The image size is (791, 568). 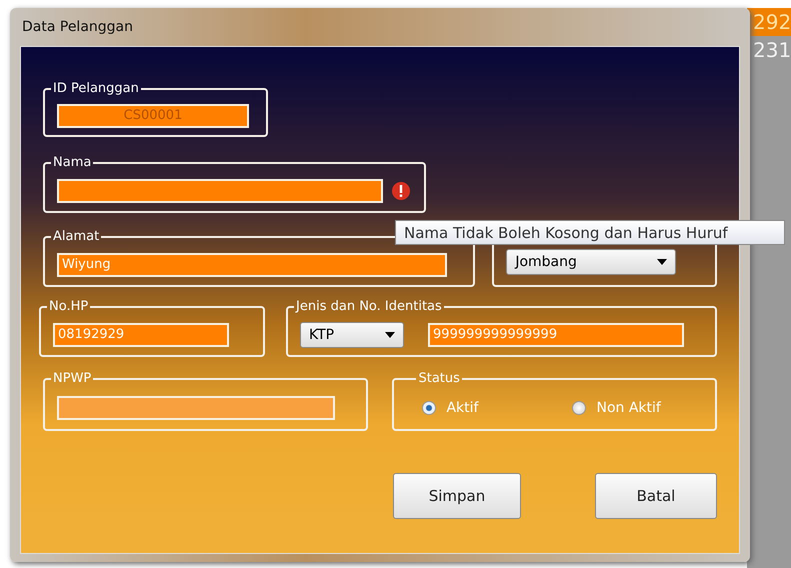 What do you see at coordinates (96, 88) in the screenshot?
I see `group-label: ID Pelanggan` at bounding box center [96, 88].